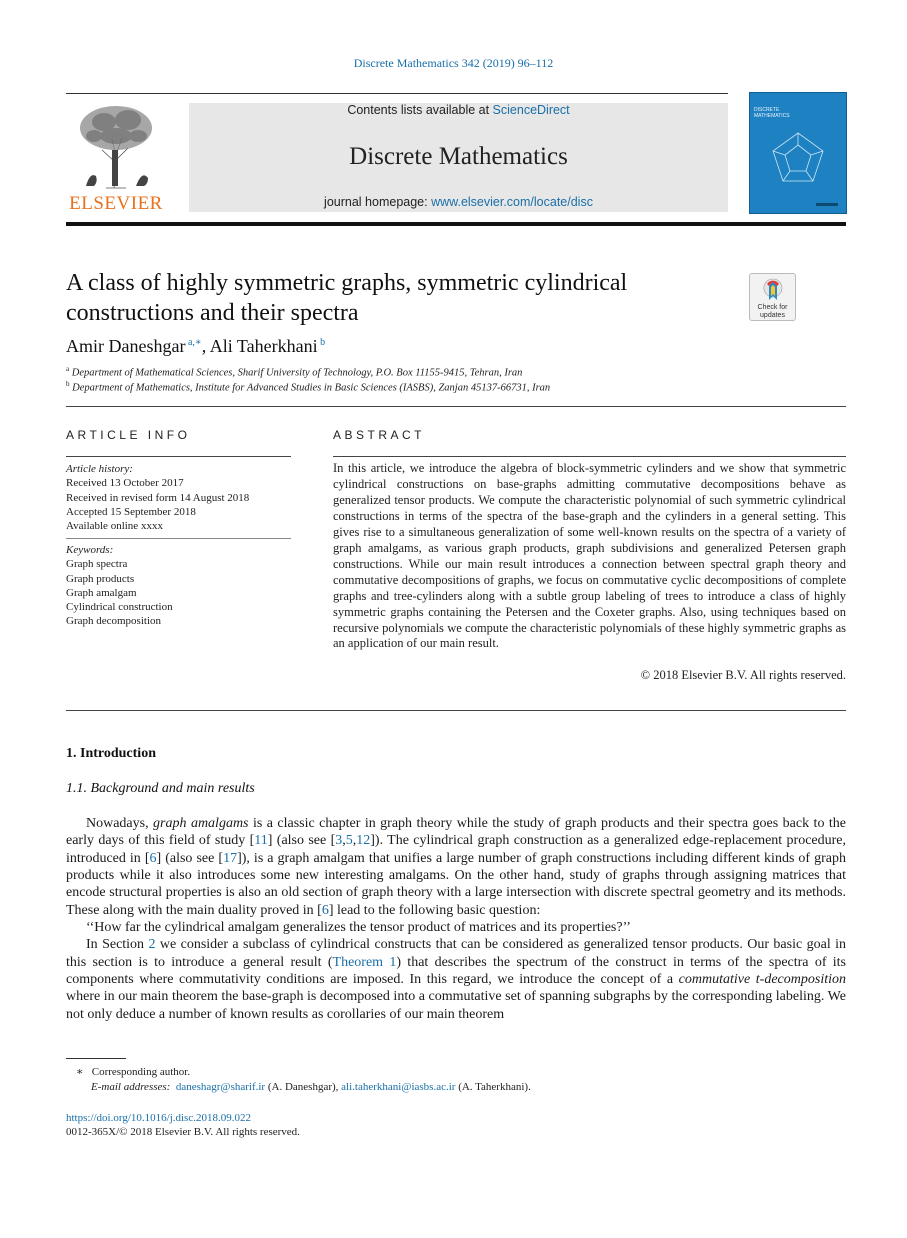  I want to click on cover-title-line2: MATHEMATICS, so click(772, 116).